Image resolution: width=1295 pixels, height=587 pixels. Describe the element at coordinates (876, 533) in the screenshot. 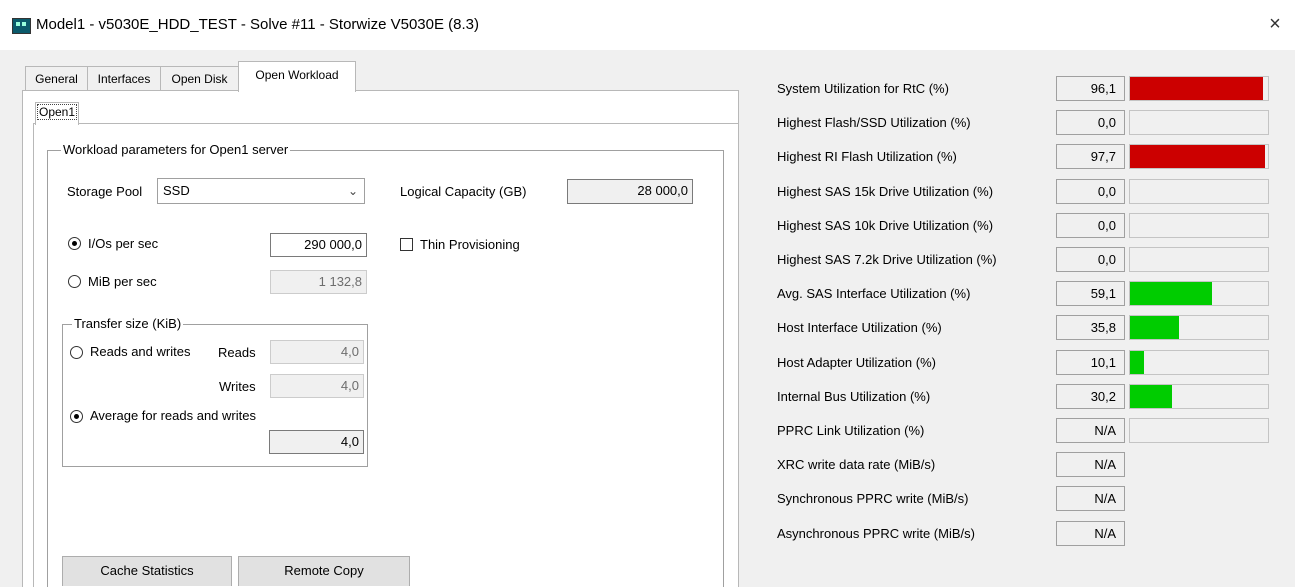

I see `metric-label: Asynchronous PPRC write (MiB/s)` at that location.